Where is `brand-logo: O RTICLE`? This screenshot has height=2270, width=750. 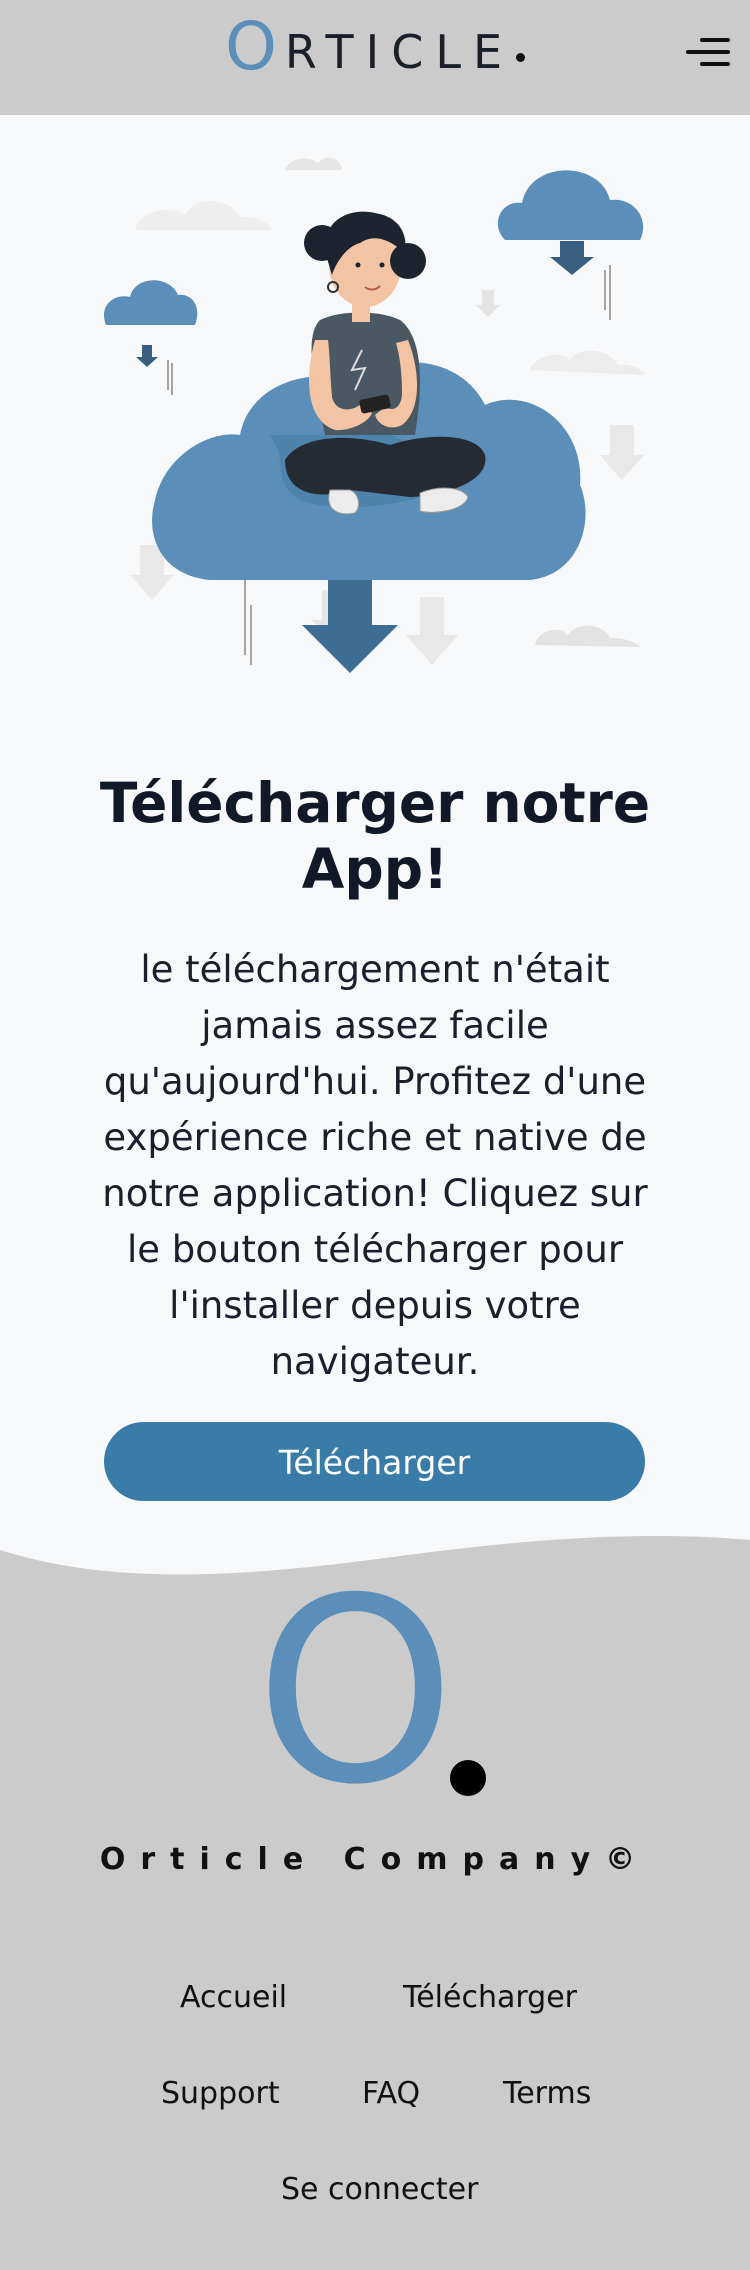 brand-logo: O RTICLE is located at coordinates (375, 47).